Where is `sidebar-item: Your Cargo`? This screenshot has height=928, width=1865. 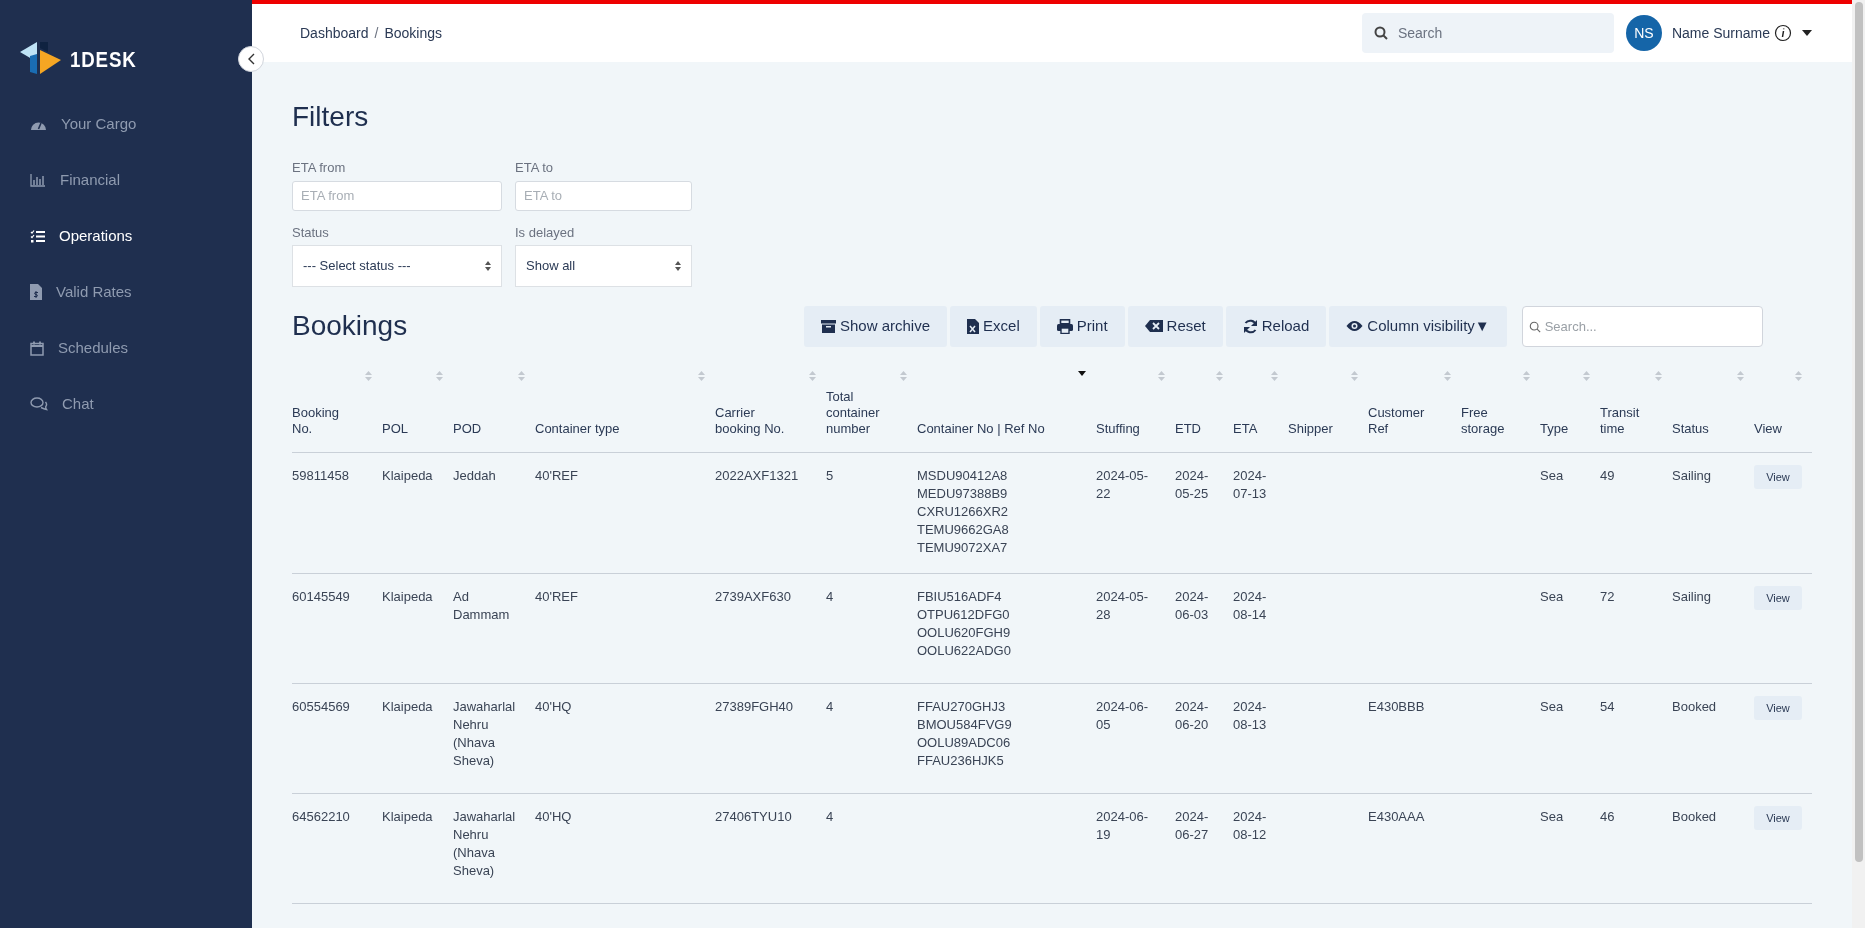 sidebar-item: Your Cargo is located at coordinates (126, 124).